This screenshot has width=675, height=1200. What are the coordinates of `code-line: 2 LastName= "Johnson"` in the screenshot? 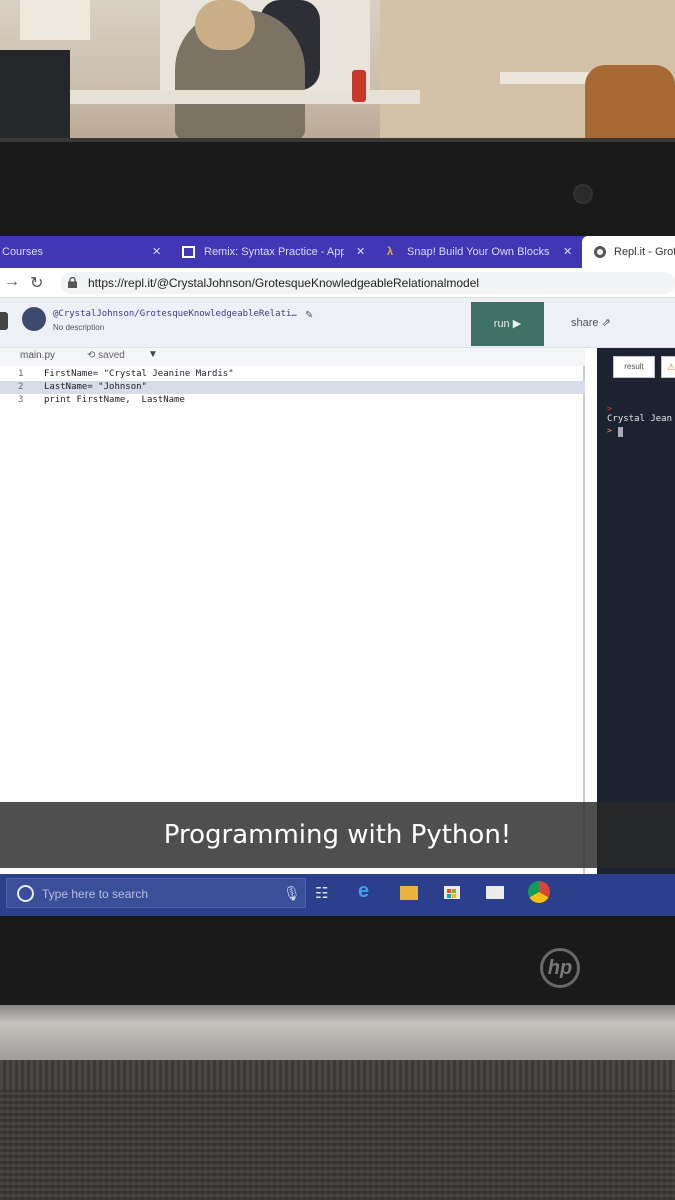 It's located at (292, 387).